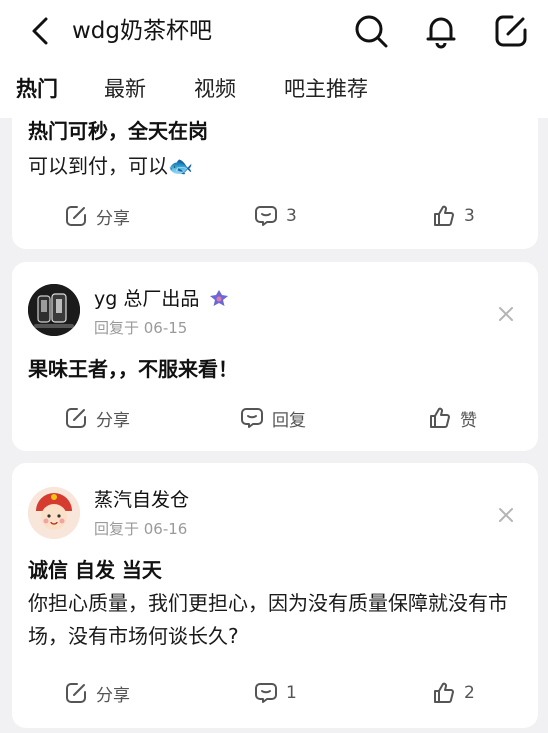 The height and width of the screenshot is (733, 548). What do you see at coordinates (469, 216) in the screenshot?
I see `like-count: 3` at bounding box center [469, 216].